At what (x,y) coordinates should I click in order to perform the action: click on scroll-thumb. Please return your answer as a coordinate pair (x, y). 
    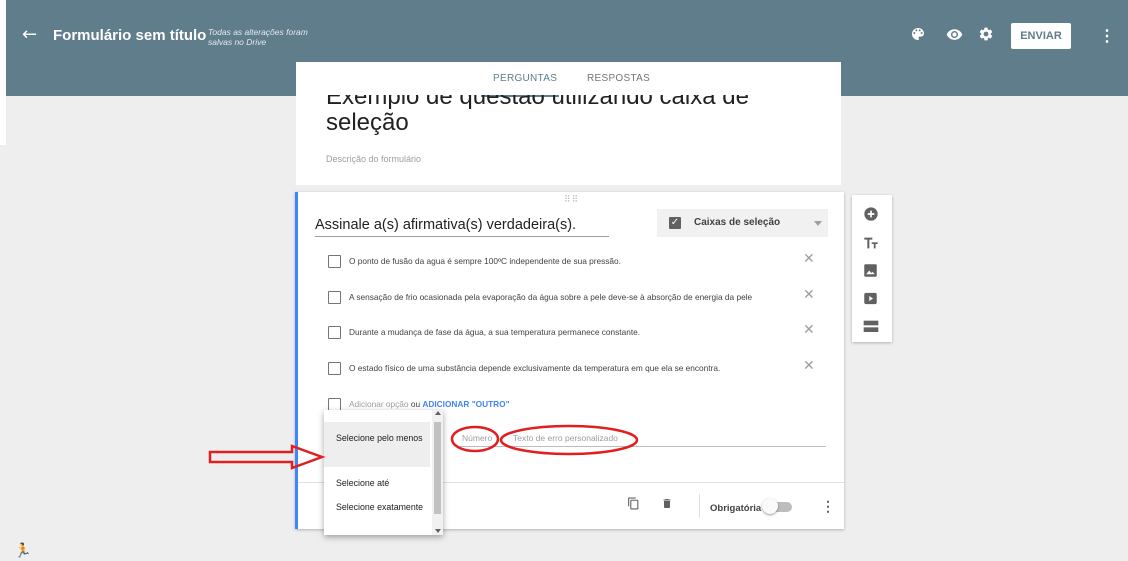
    Looking at the image, I should click on (437, 468).